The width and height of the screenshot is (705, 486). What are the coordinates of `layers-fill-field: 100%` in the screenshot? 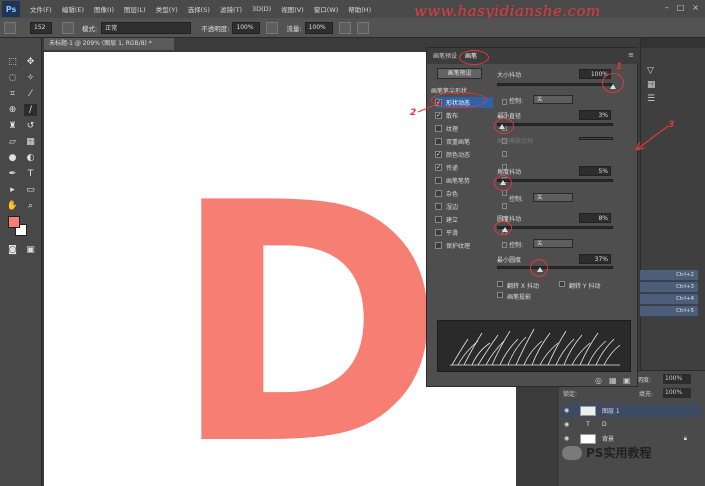 It's located at (677, 393).